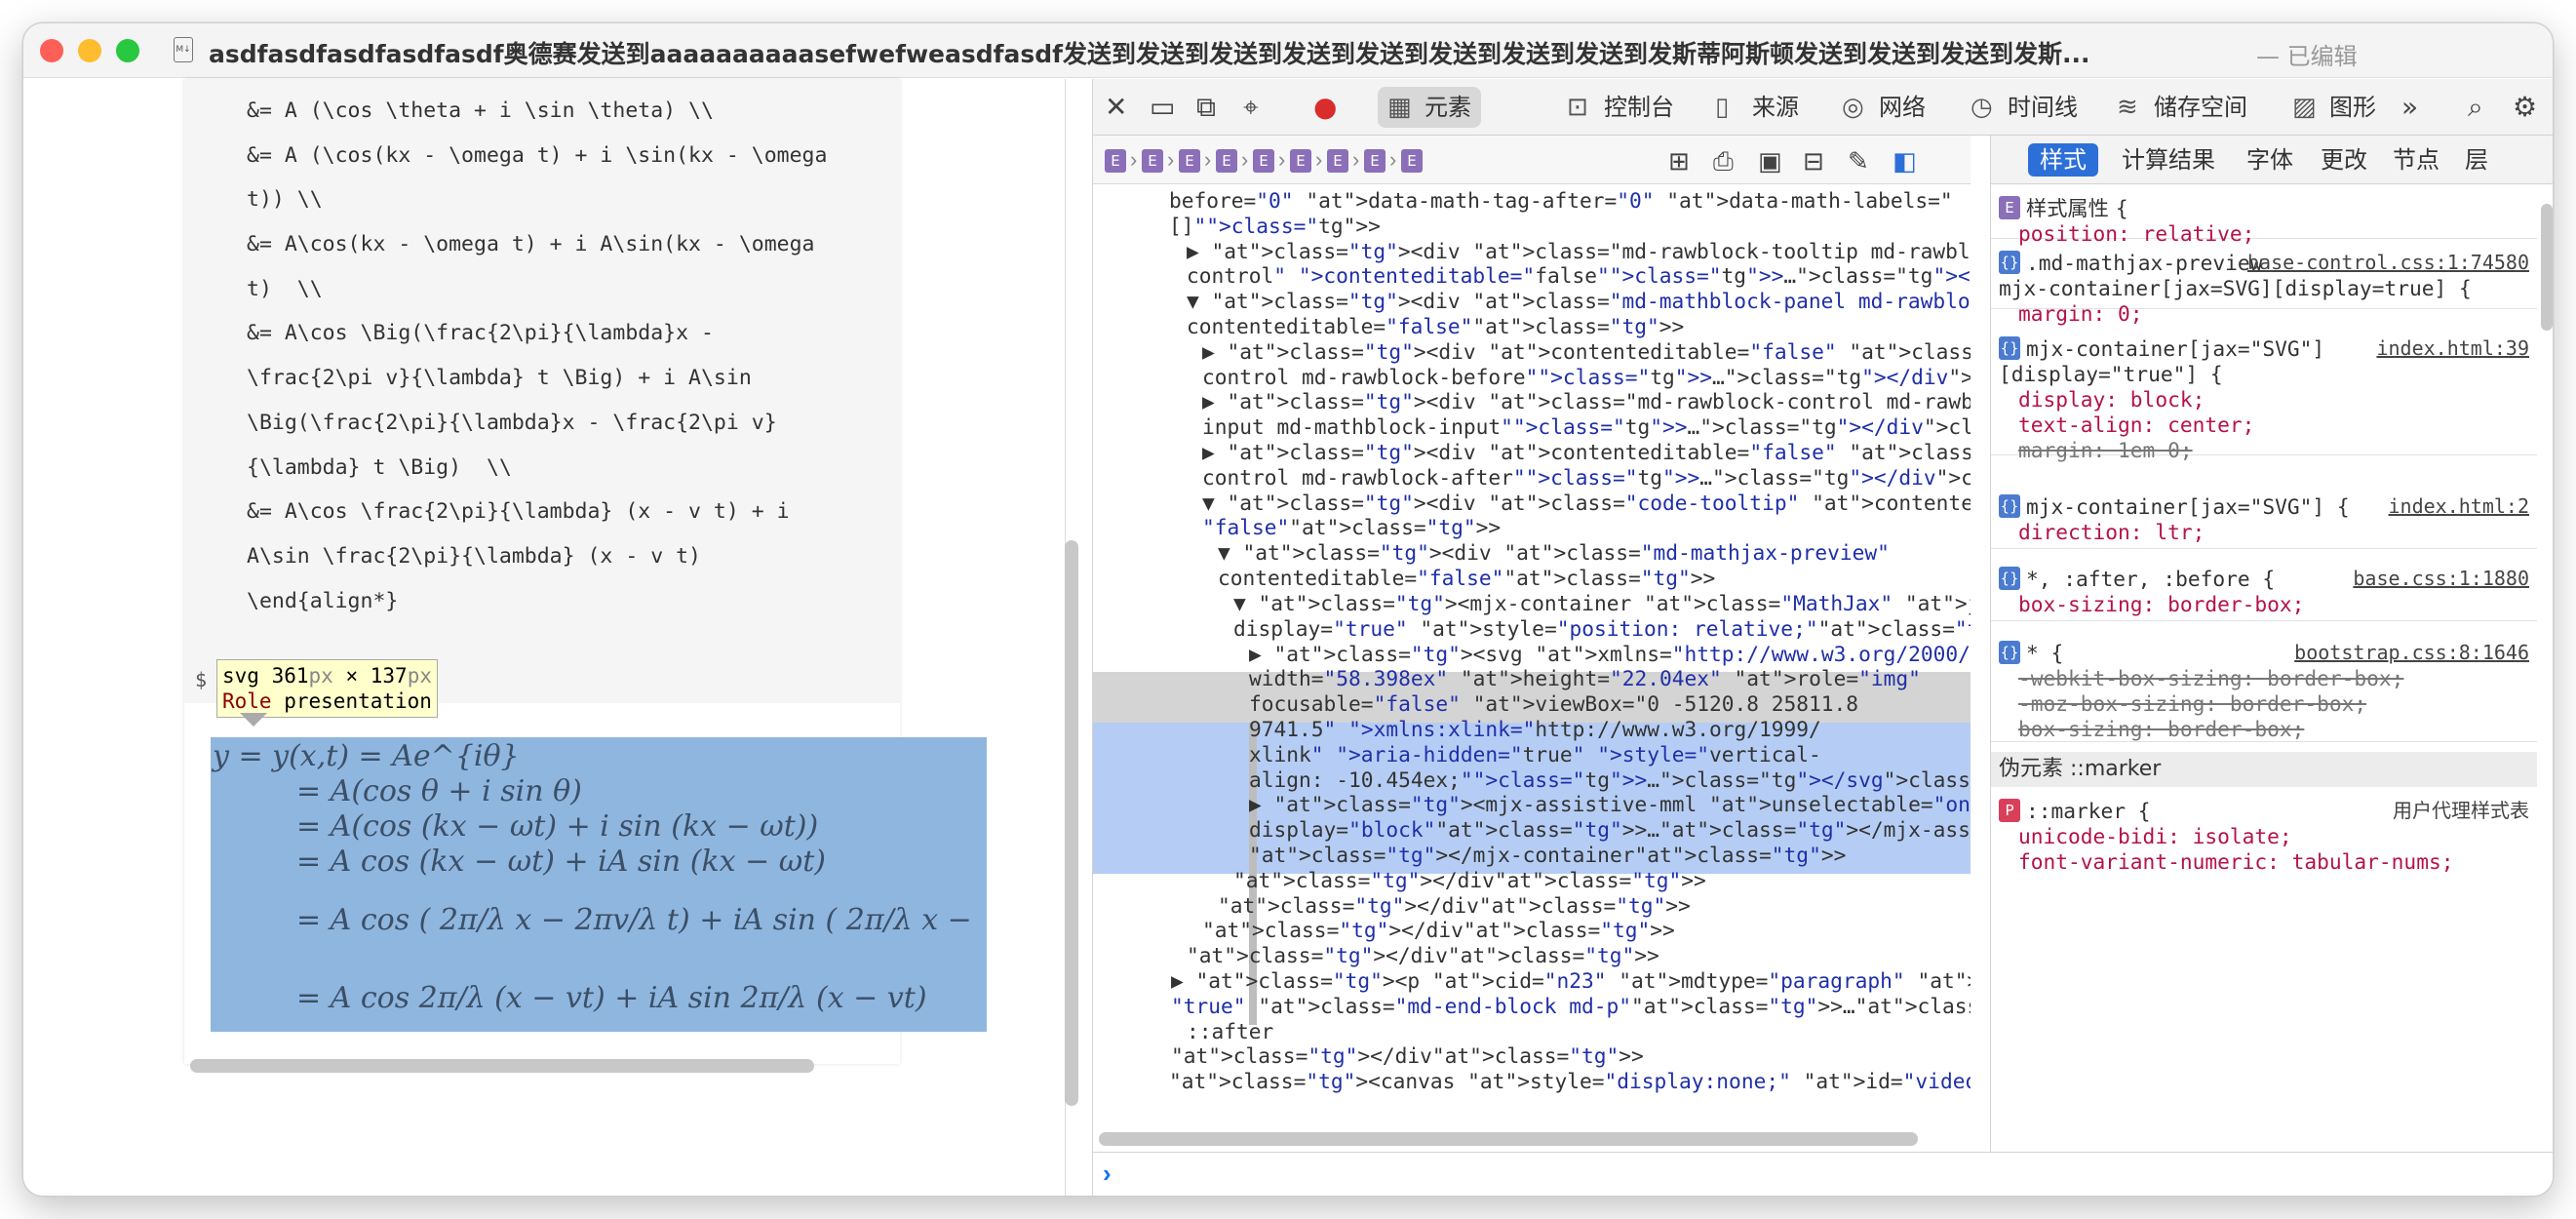  What do you see at coordinates (502, 1066) in the screenshot?
I see `editor-horizontal-scrollbar` at bounding box center [502, 1066].